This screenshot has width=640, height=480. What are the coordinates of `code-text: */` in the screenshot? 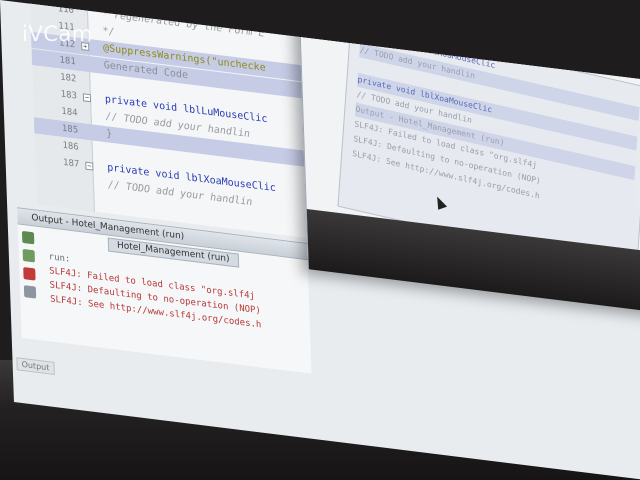 It's located at (108, 32).